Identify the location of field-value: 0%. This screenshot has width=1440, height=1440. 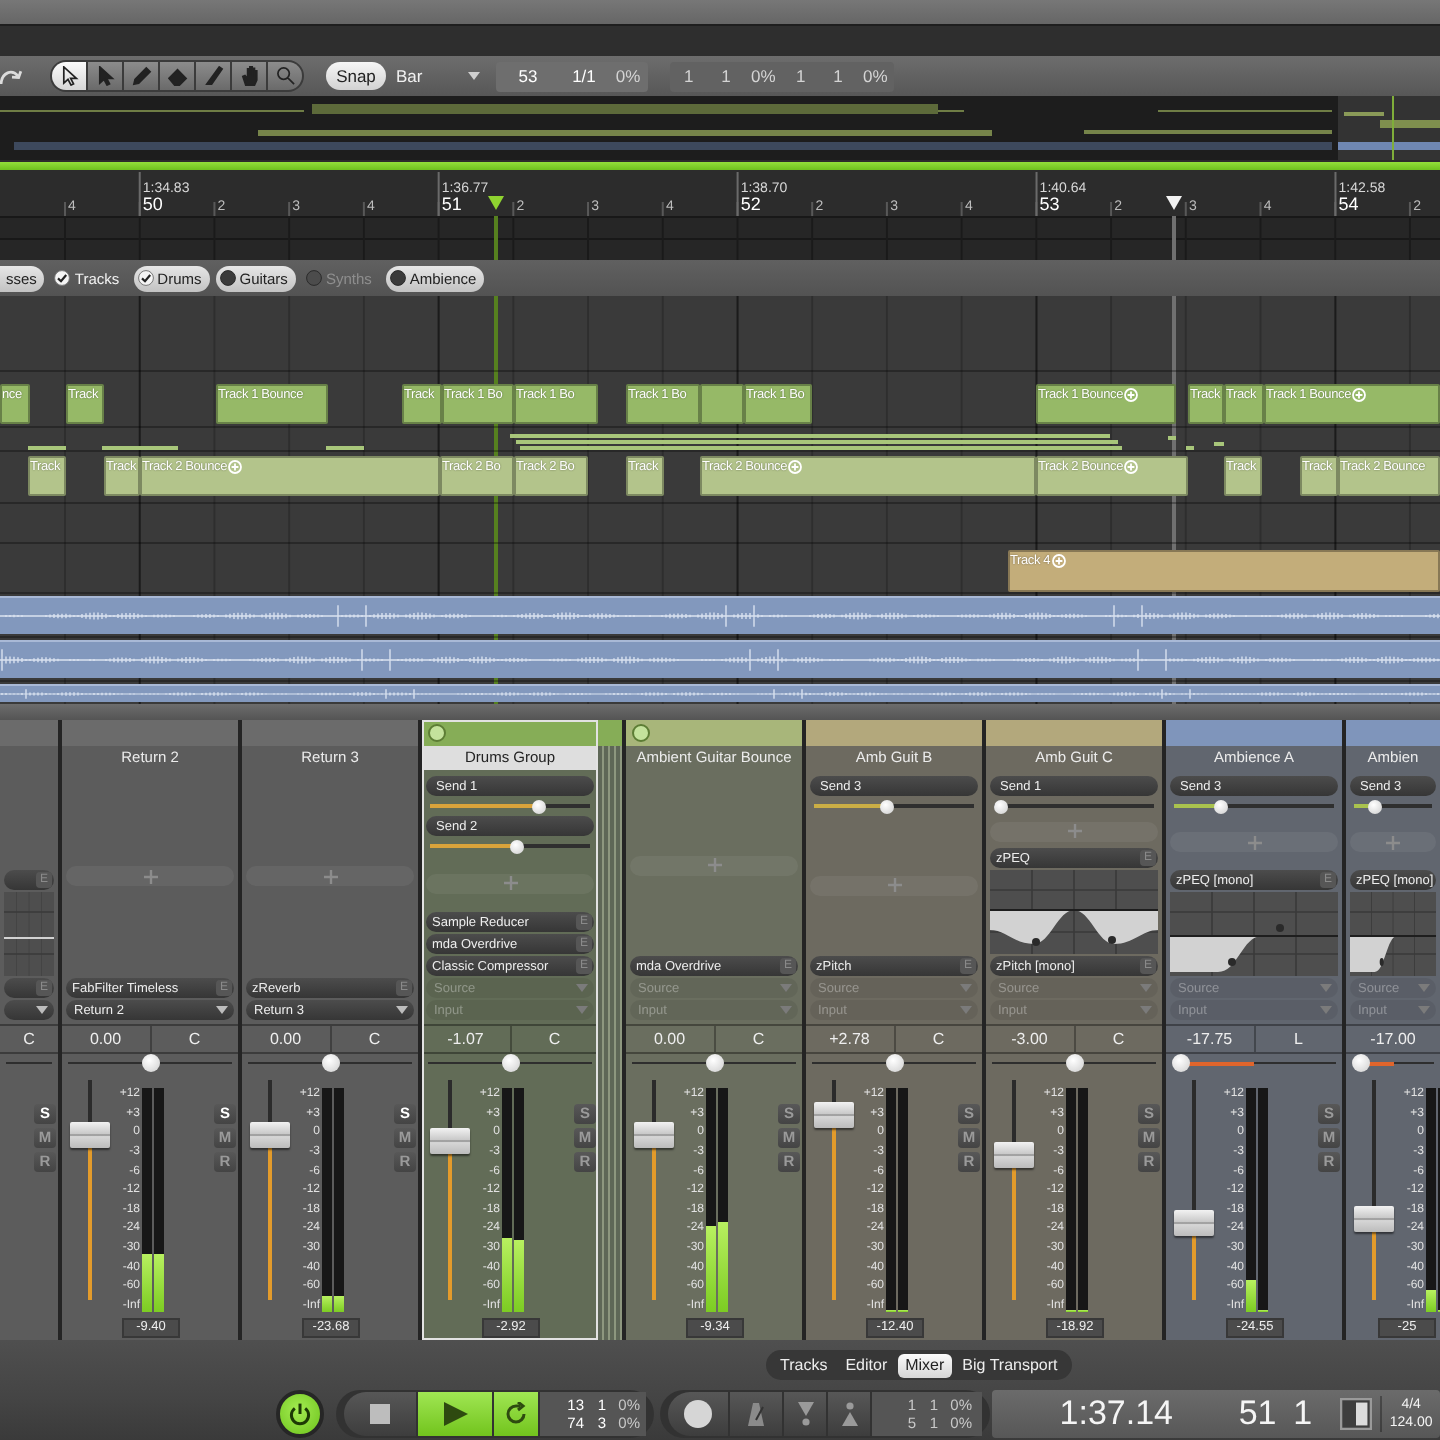
(875, 76).